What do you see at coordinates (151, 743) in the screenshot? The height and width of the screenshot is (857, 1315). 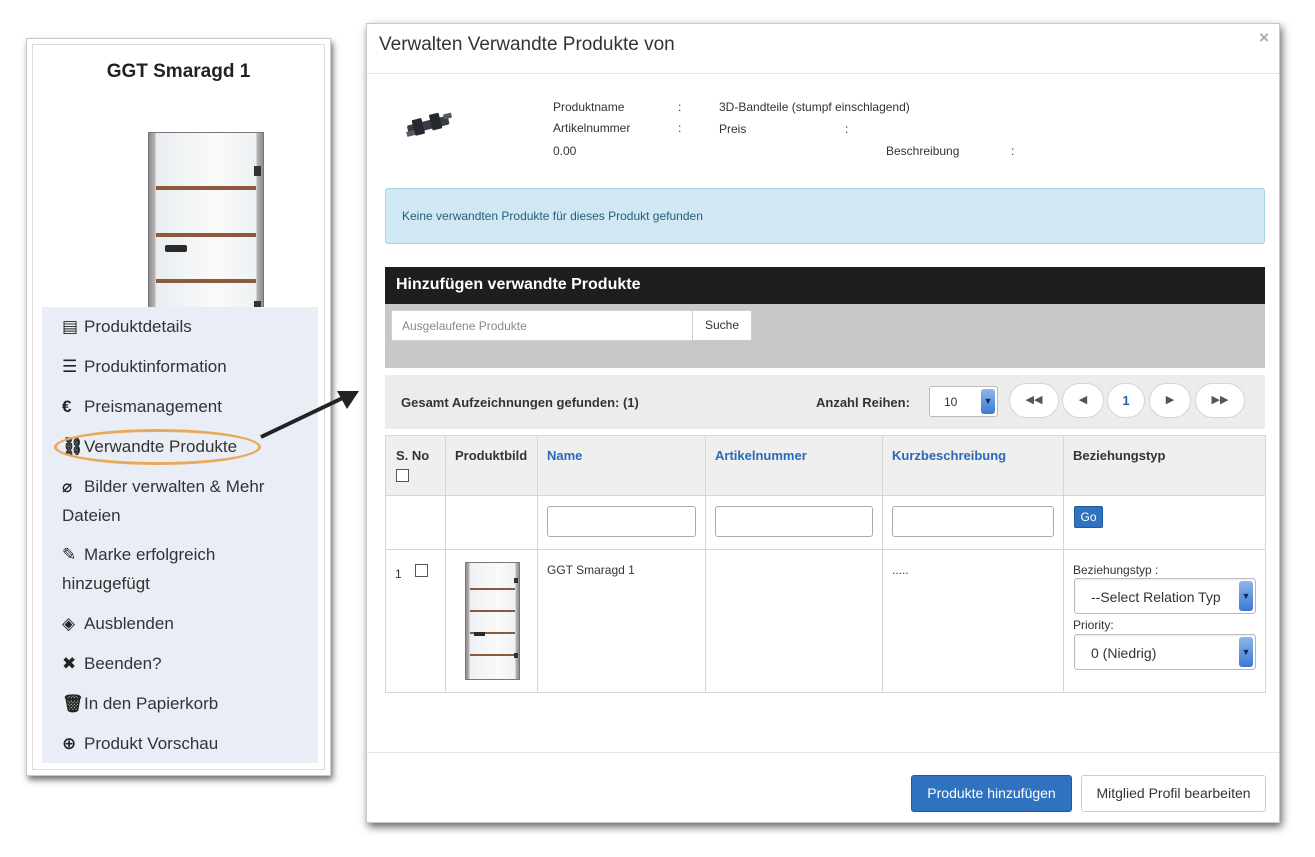 I see `menu-item-label: Produkt Vorschau` at bounding box center [151, 743].